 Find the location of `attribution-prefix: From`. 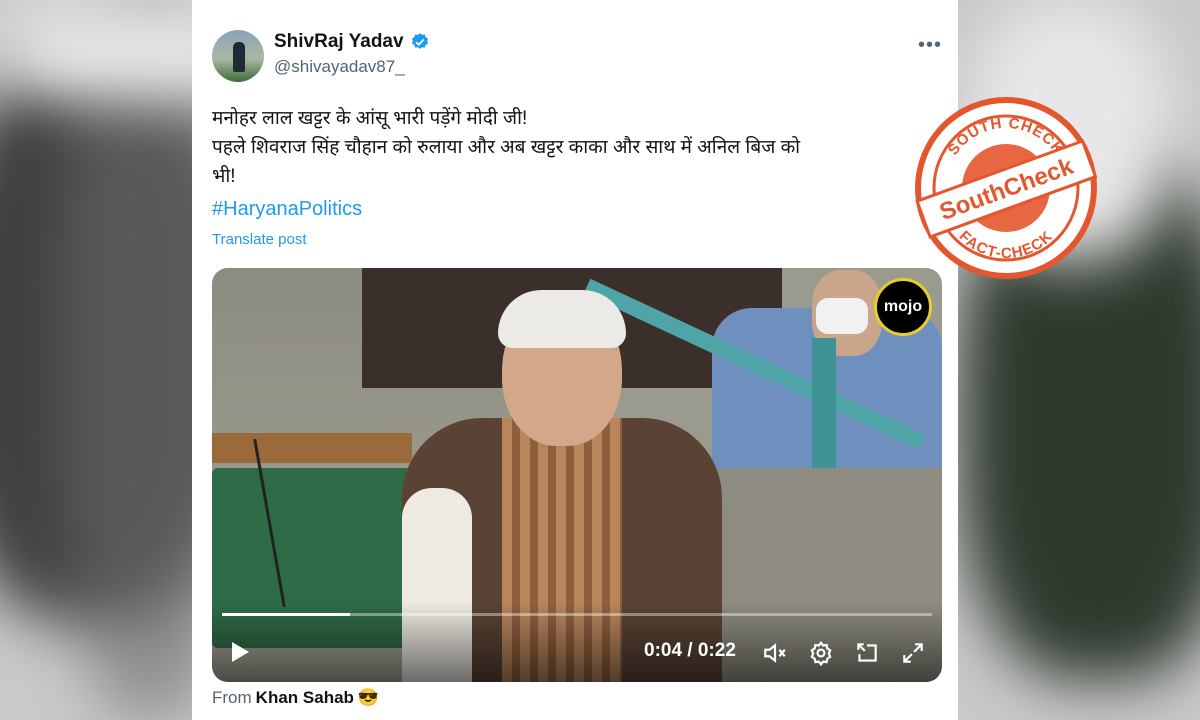

attribution-prefix: From is located at coordinates (232, 697).